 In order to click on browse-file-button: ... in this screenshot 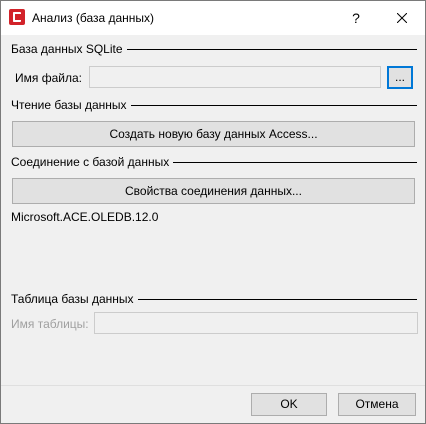, I will do `click(400, 77)`.